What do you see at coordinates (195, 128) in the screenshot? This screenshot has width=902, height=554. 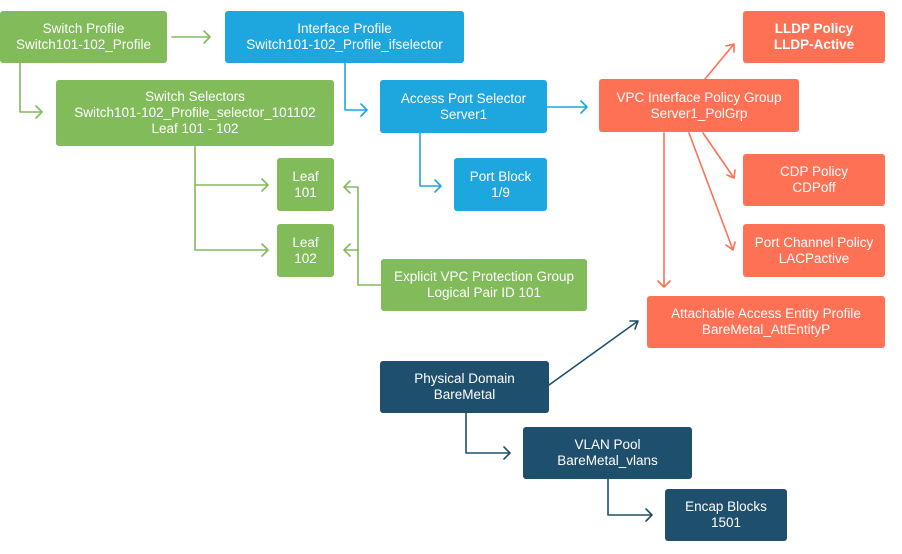 I see `node-extra: Leaf 101 - 102` at bounding box center [195, 128].